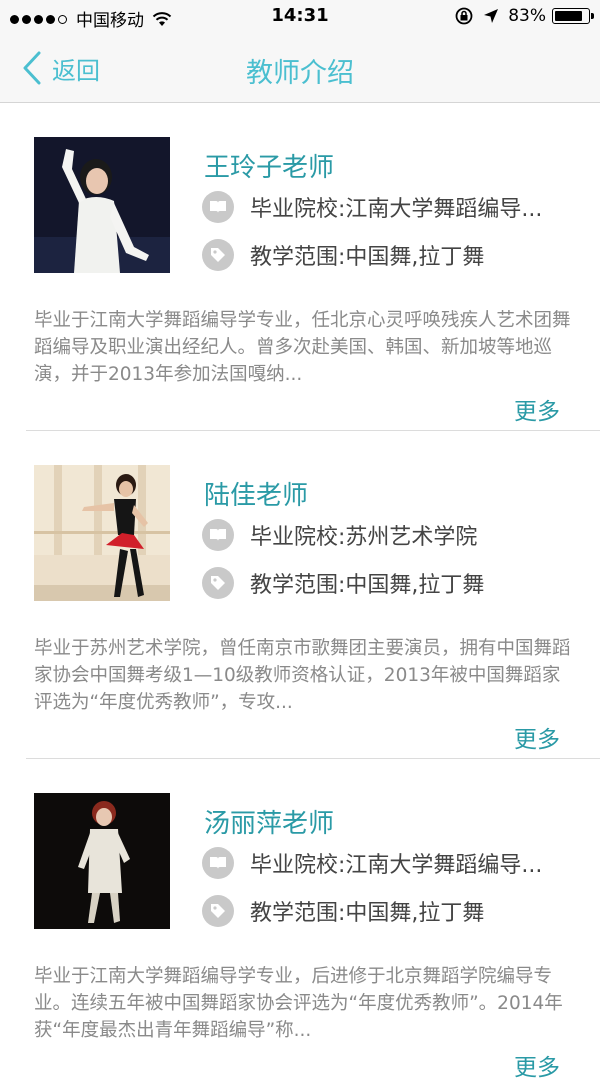 The image size is (600, 1087). I want to click on teacher-name: 汤丽萍老师, so click(269, 824).